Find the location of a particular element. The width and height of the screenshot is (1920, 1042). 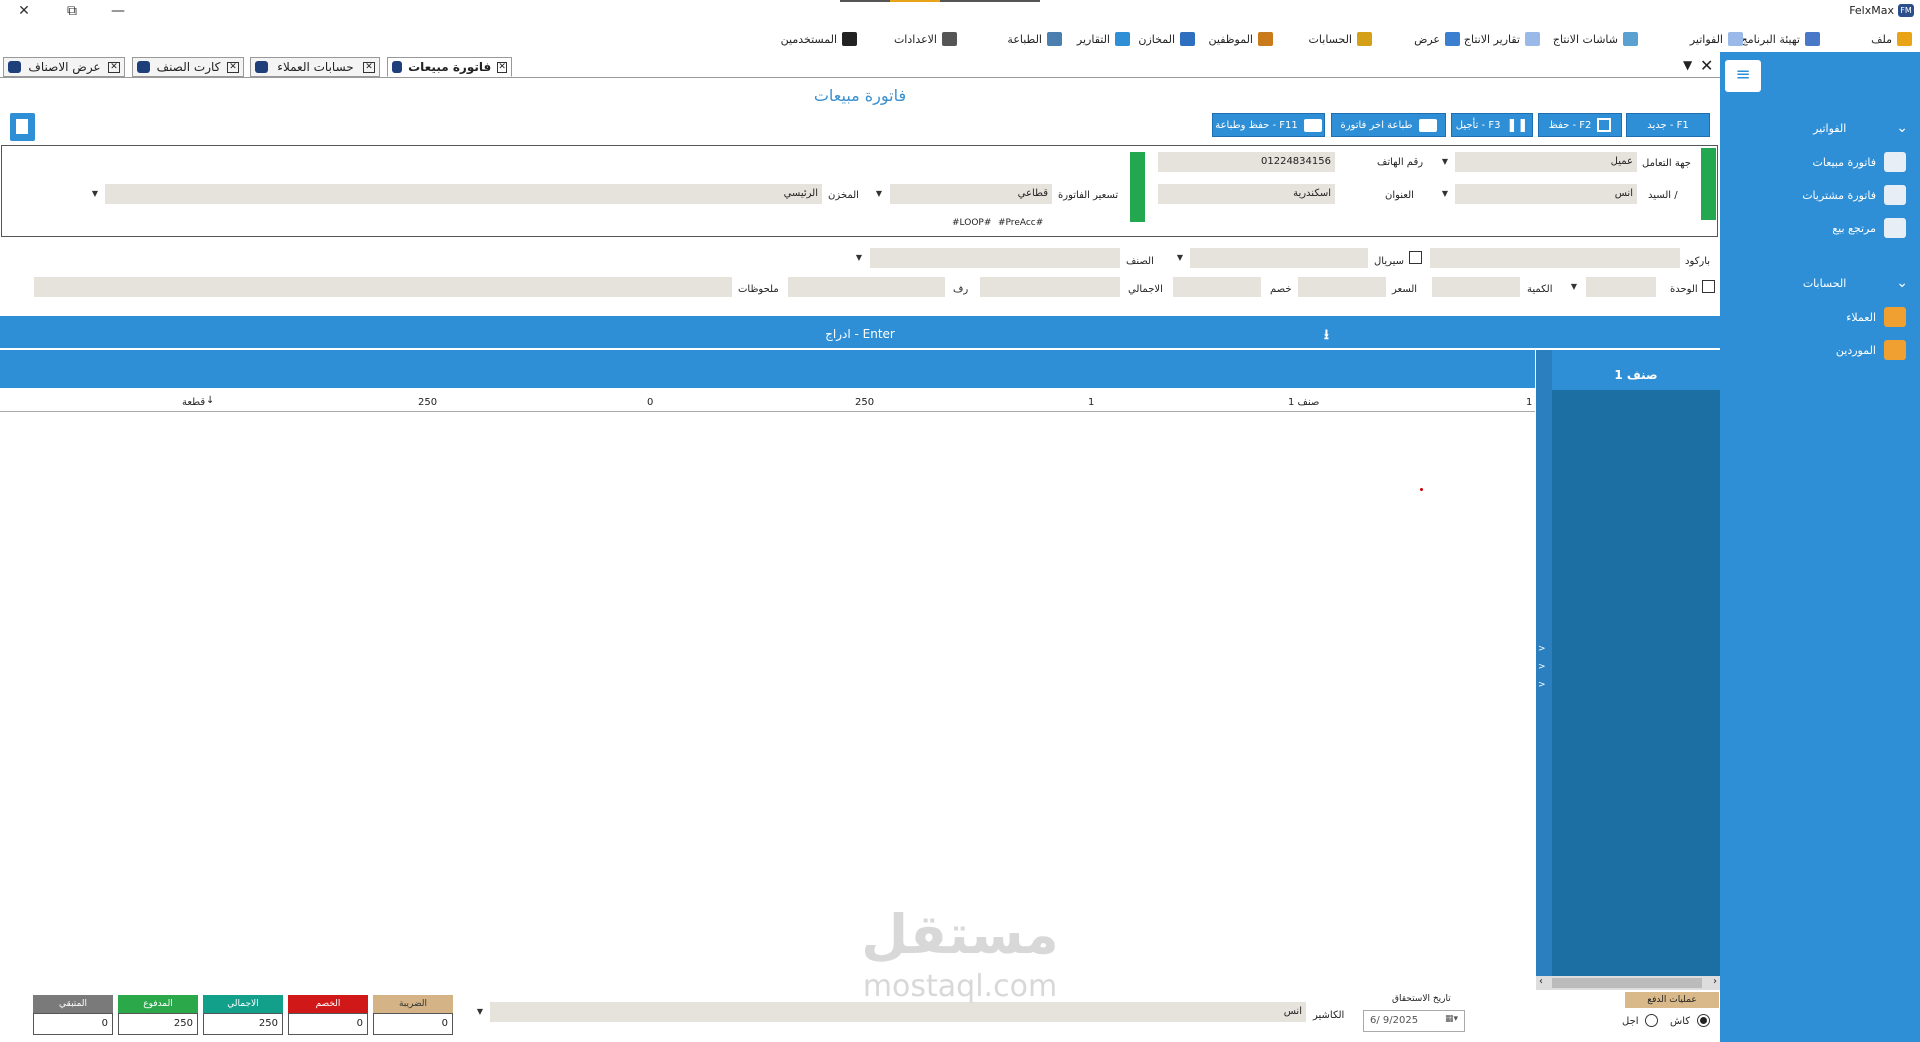

qty-field is located at coordinates (1476, 287).